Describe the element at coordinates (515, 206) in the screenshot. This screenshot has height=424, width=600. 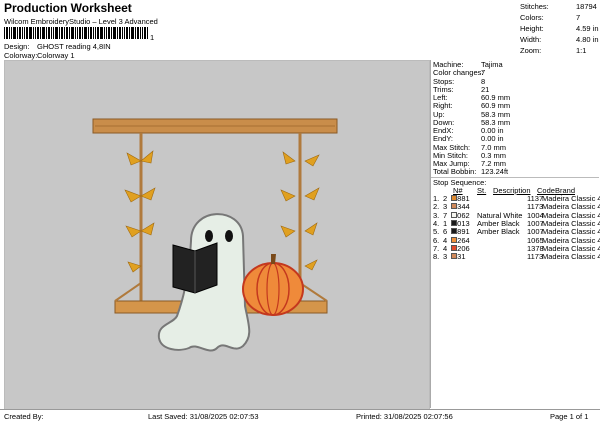
I see `stop-row: 2. 3 5344 1173 Madeira Classic 40` at that location.